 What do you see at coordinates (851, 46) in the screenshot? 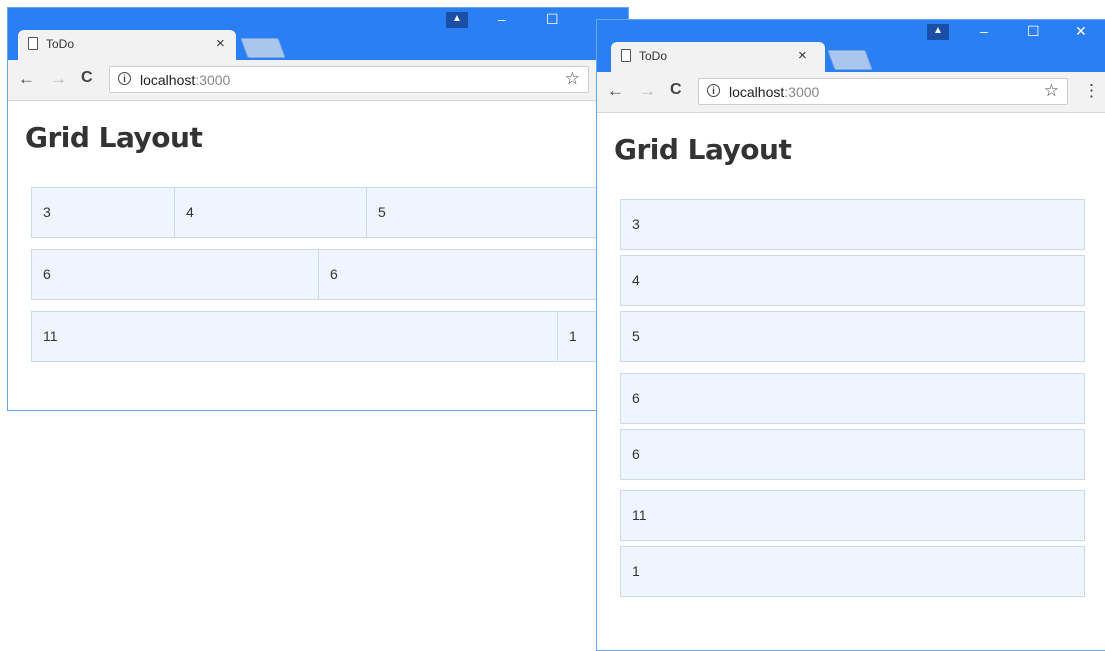
I see `title-bar: ToDo × ▲ – ☐ ✕` at bounding box center [851, 46].